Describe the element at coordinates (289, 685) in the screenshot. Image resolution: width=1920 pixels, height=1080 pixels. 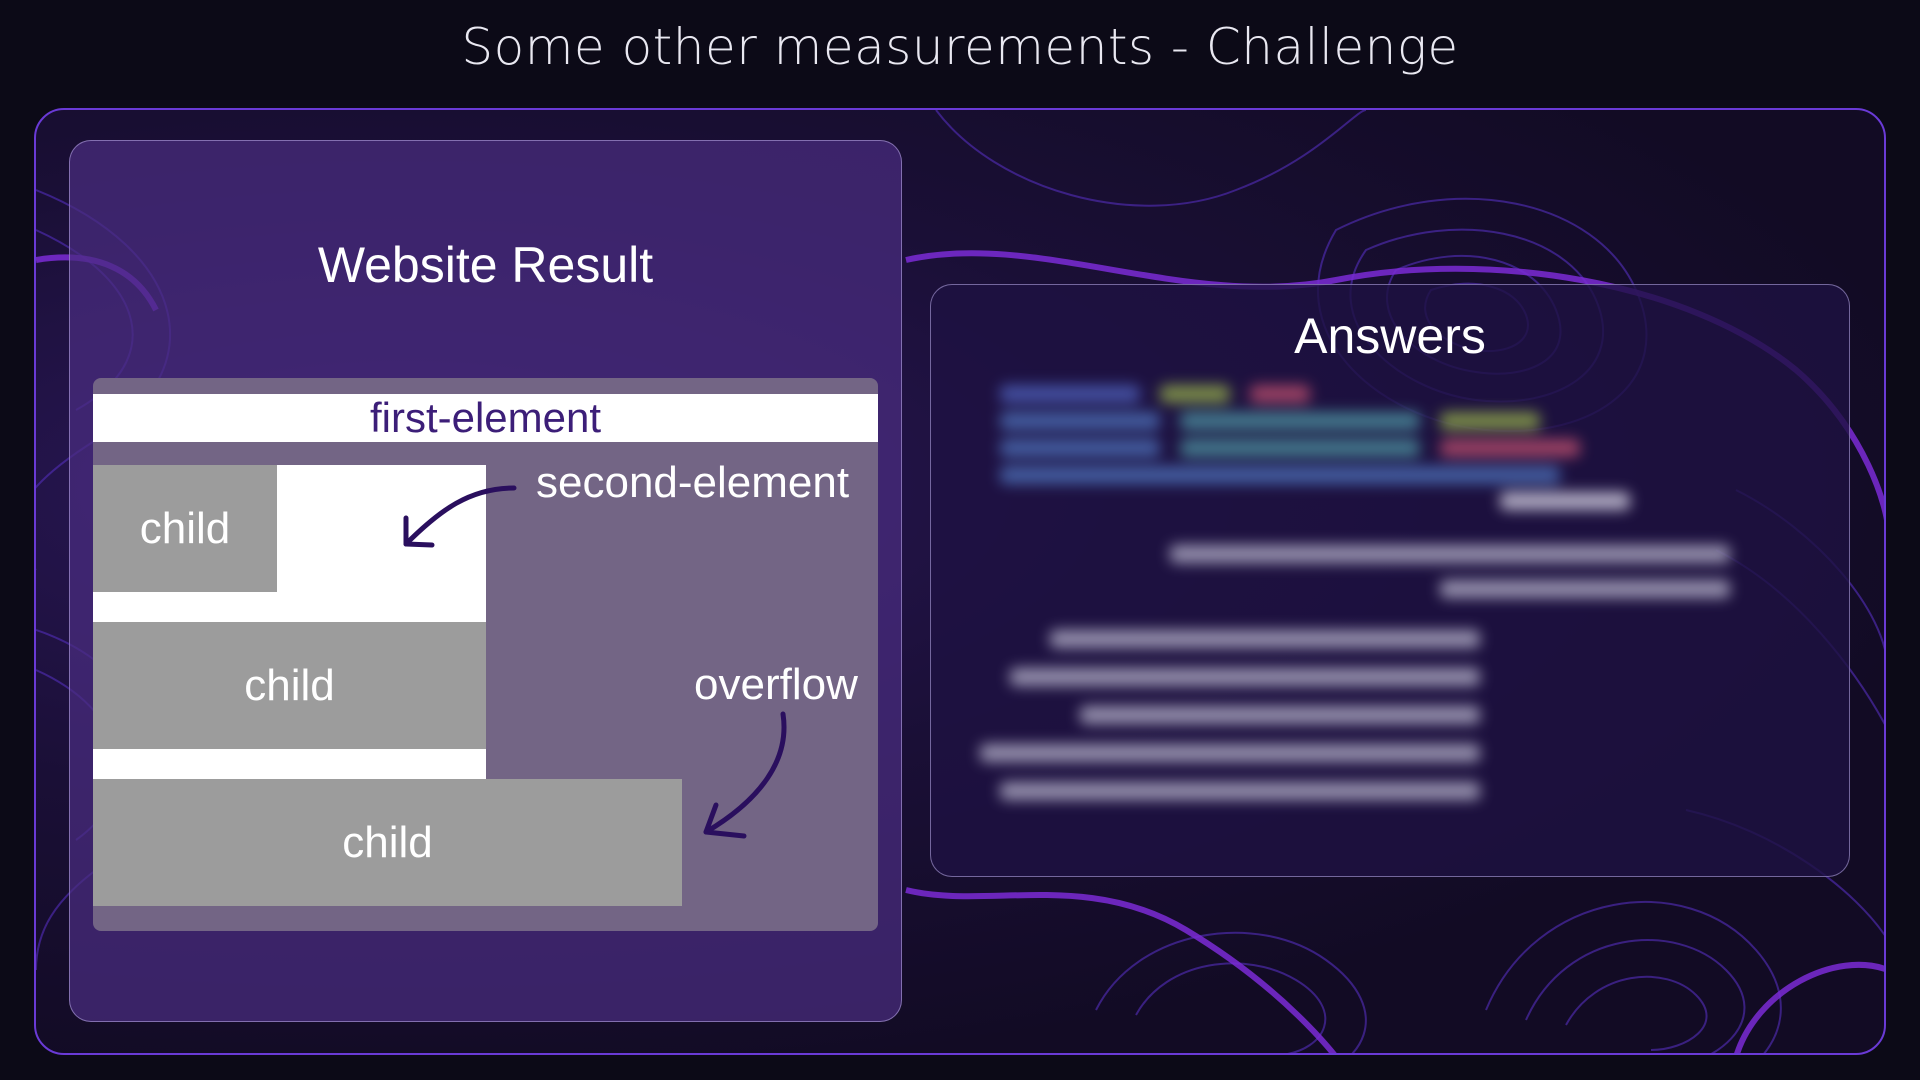
I see `child-box-2: child` at that location.